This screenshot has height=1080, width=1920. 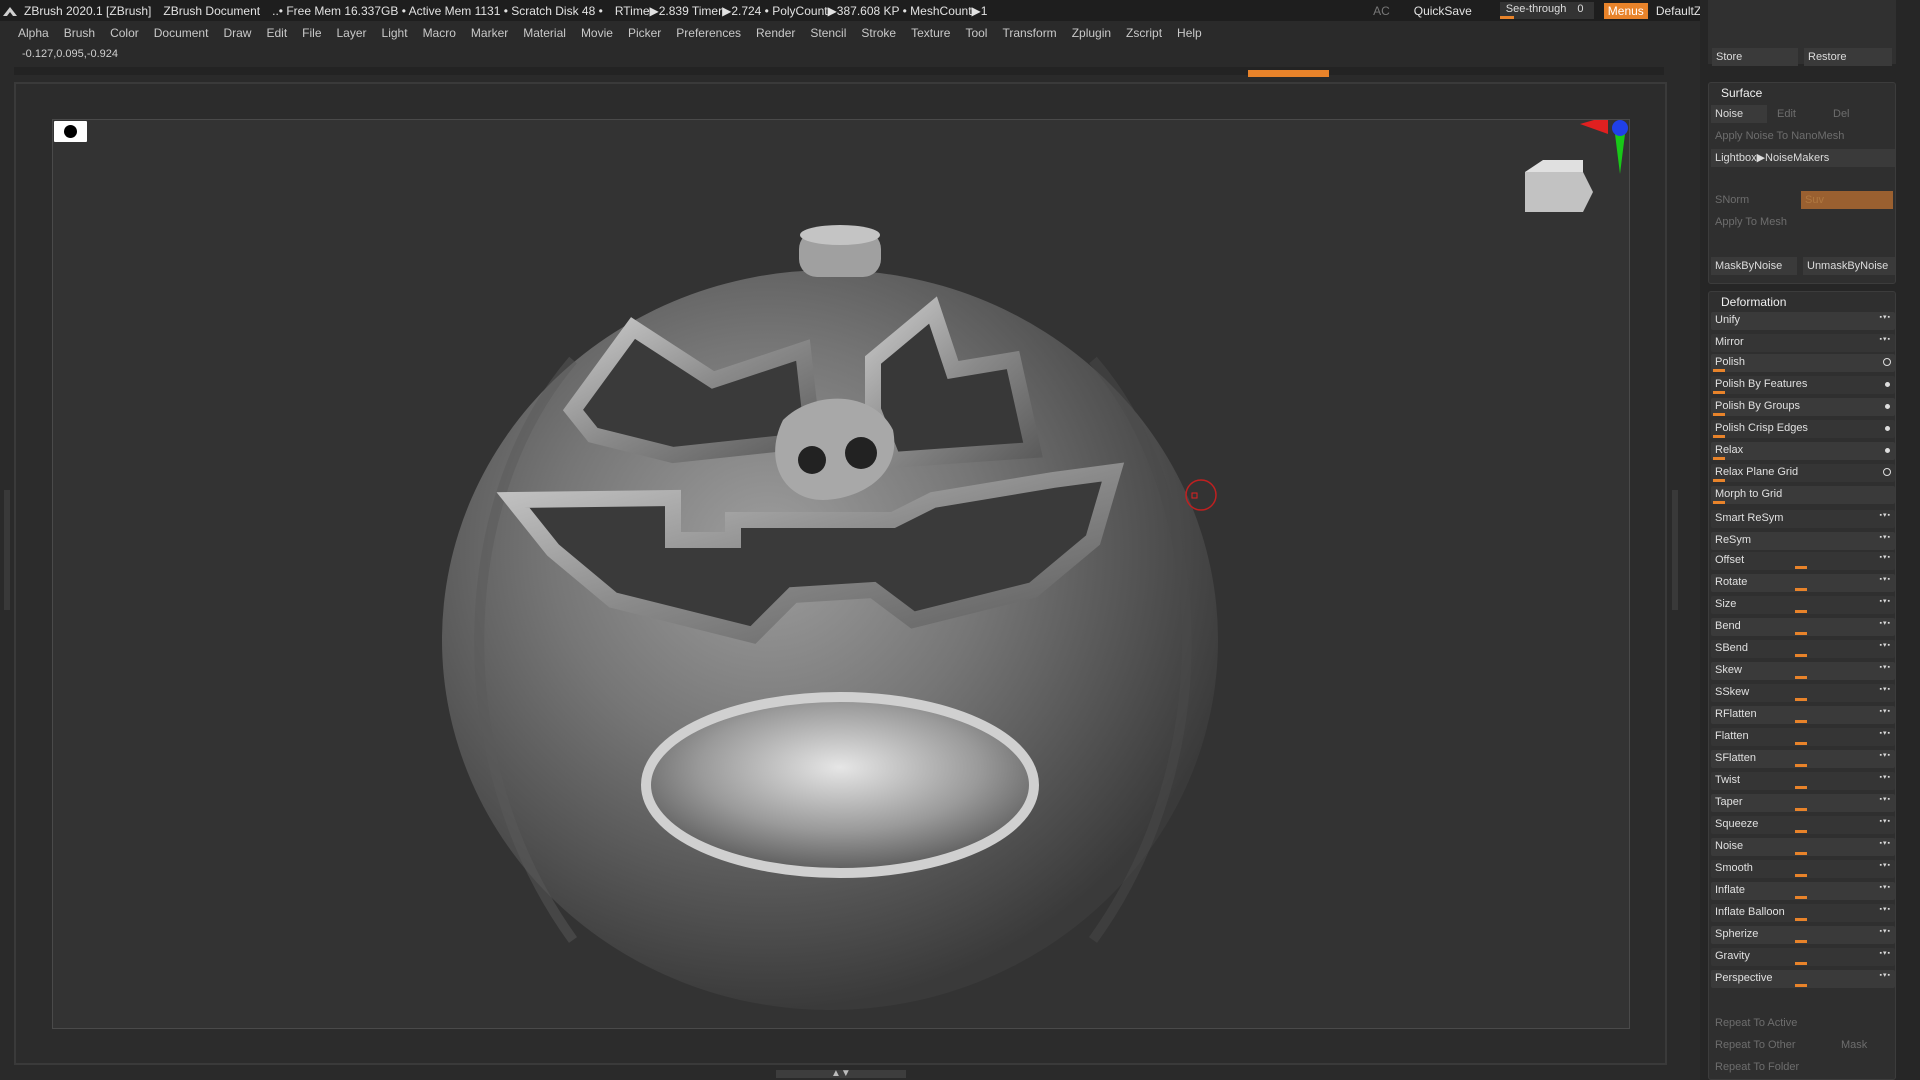 What do you see at coordinates (1803, 451) in the screenshot?
I see `deformation-relax: Relax` at bounding box center [1803, 451].